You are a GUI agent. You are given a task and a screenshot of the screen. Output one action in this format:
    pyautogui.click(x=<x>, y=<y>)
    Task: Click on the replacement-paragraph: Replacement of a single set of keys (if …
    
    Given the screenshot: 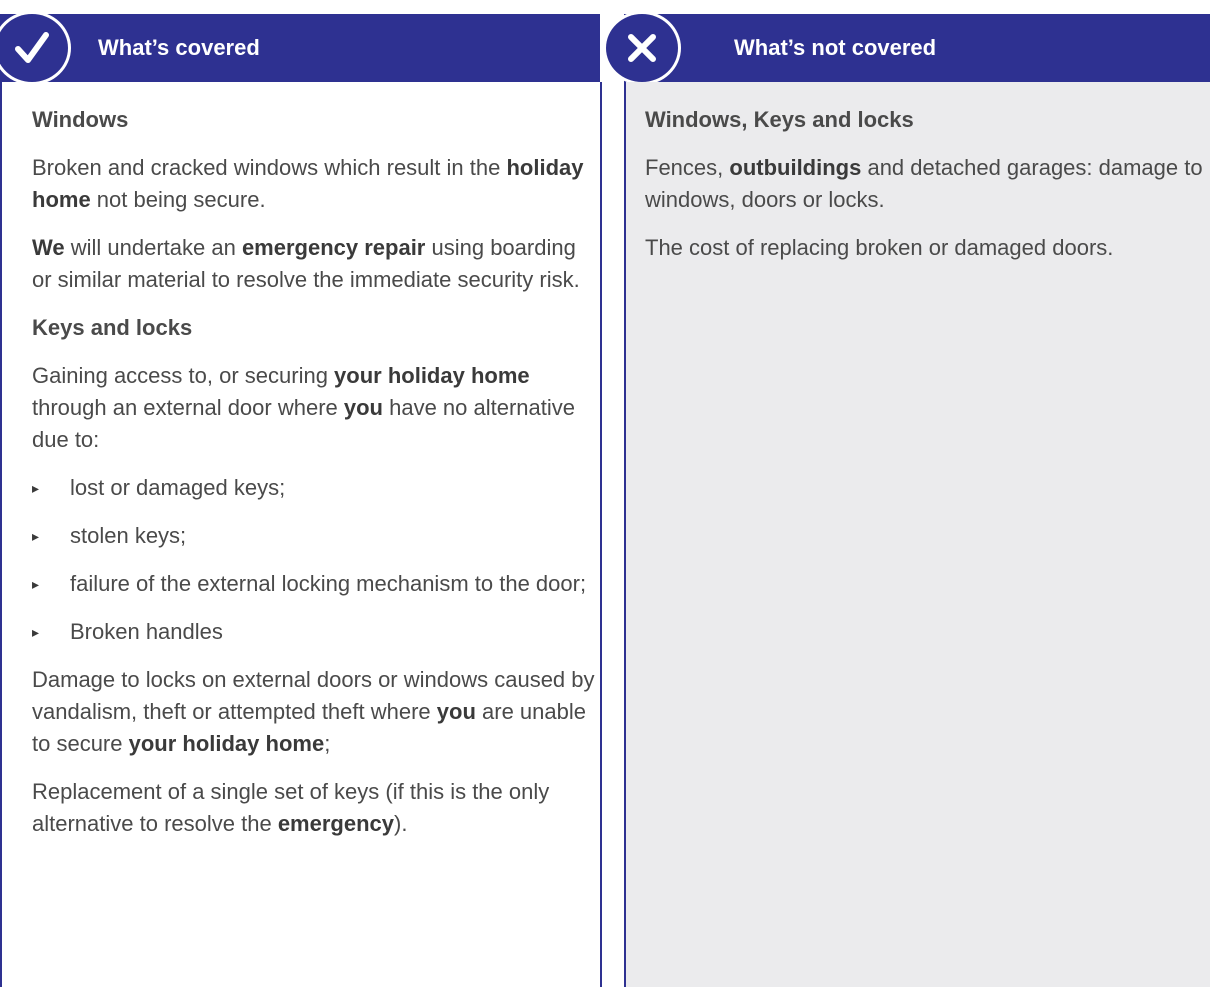 What is the action you would take?
    pyautogui.click(x=291, y=807)
    